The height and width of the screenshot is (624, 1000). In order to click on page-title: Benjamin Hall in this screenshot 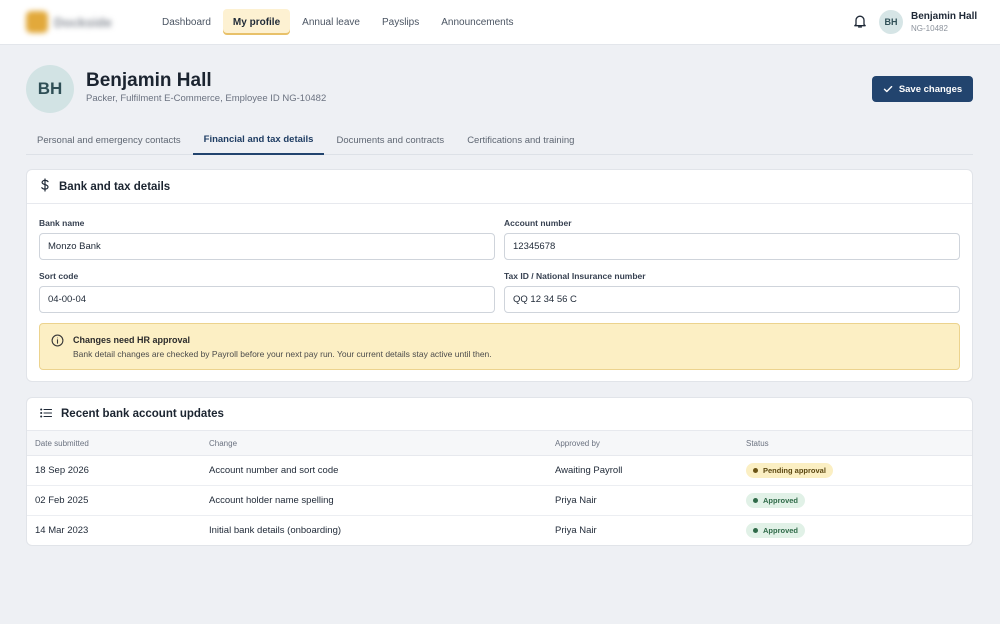, I will do `click(149, 80)`.